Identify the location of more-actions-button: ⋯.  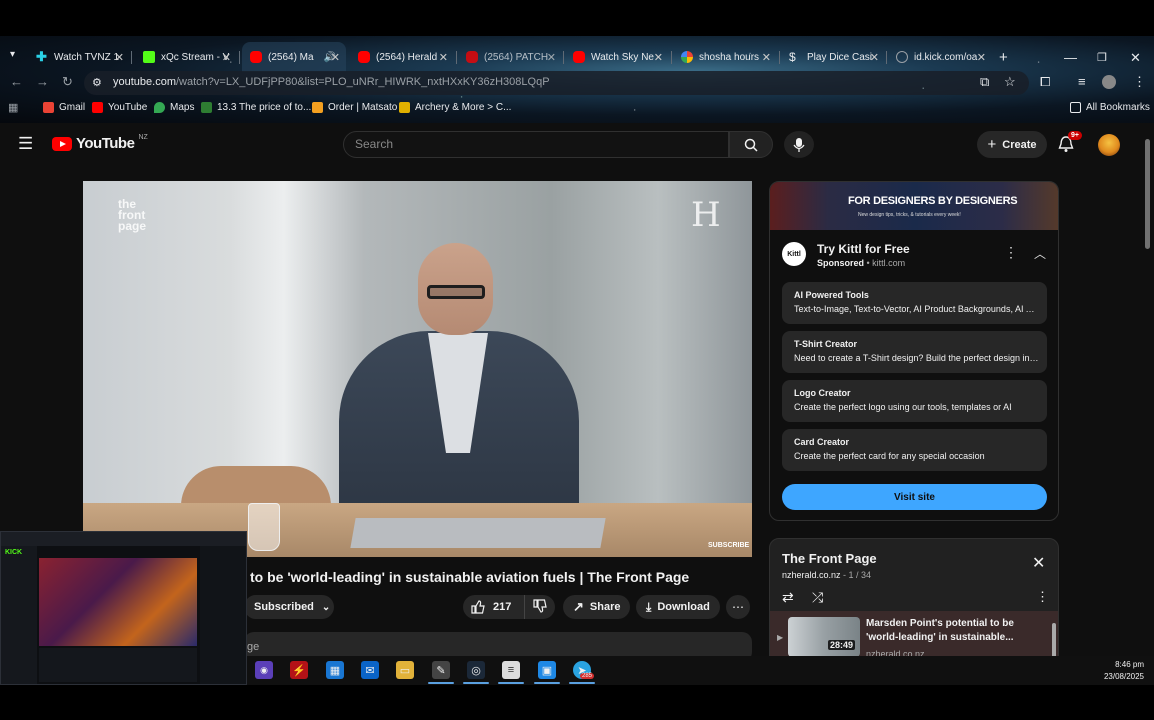
(738, 607).